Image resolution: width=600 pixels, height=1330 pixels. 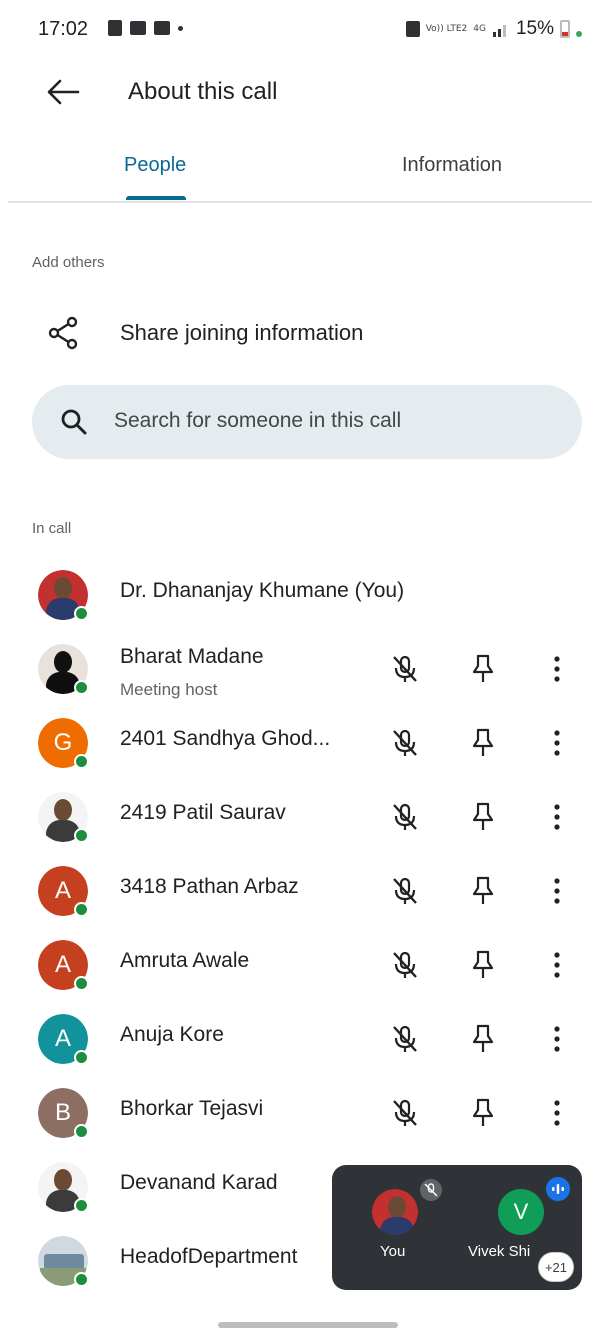 I want to click on more-participants-badge: +21, so click(x=556, y=1267).